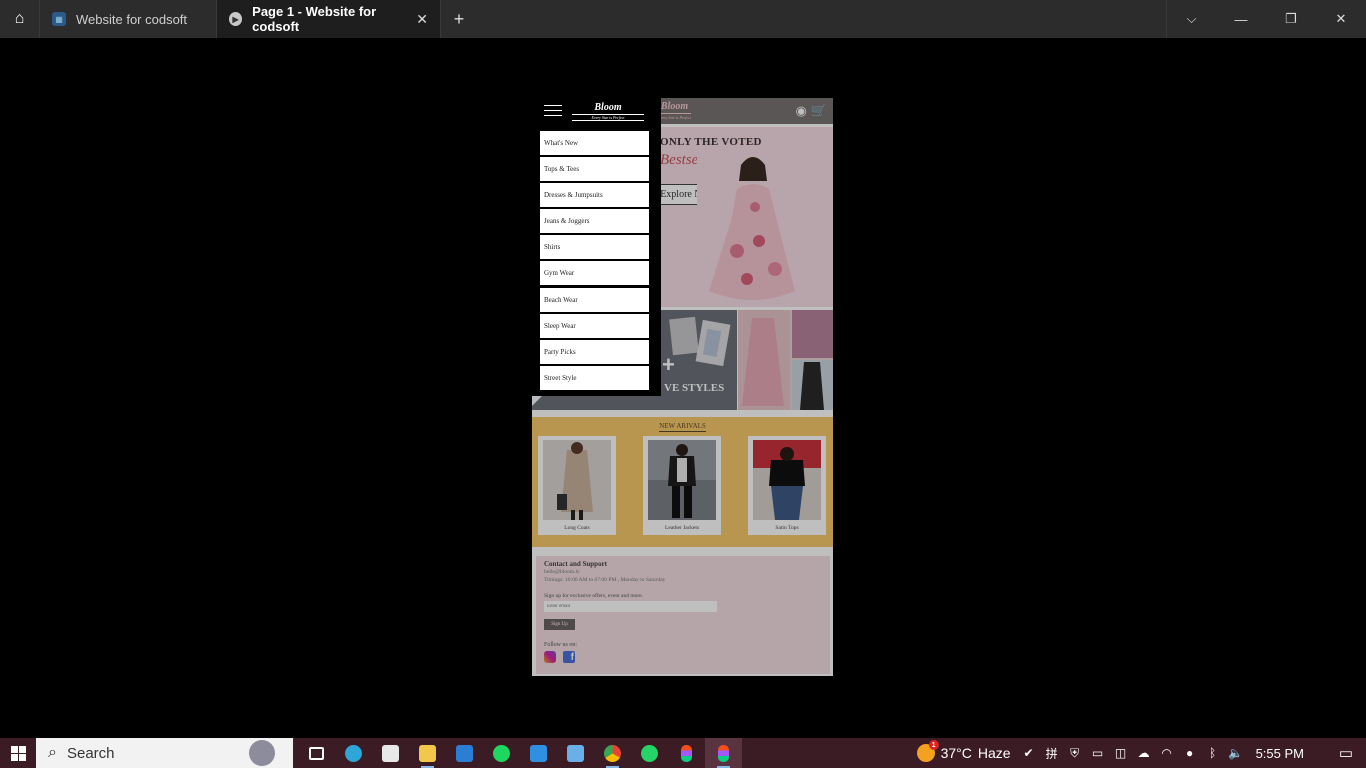 The image size is (1366, 768). What do you see at coordinates (1029, 753) in the screenshot?
I see `security-check-icon: ✔` at bounding box center [1029, 753].